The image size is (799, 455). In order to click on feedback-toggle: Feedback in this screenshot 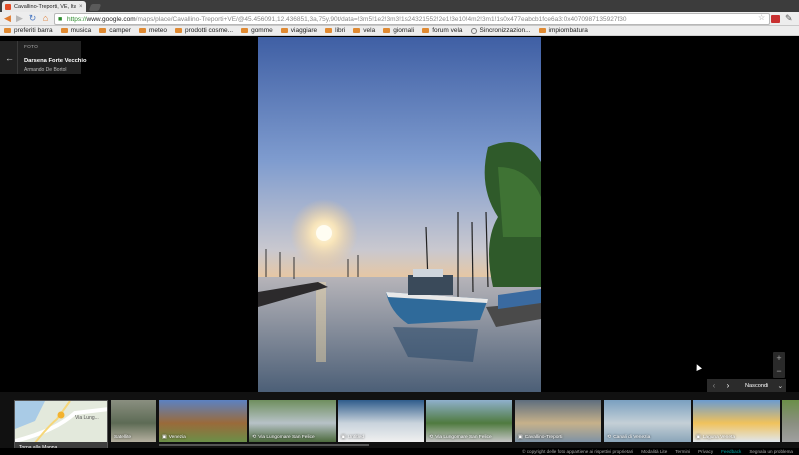, I will do `click(731, 451)`.